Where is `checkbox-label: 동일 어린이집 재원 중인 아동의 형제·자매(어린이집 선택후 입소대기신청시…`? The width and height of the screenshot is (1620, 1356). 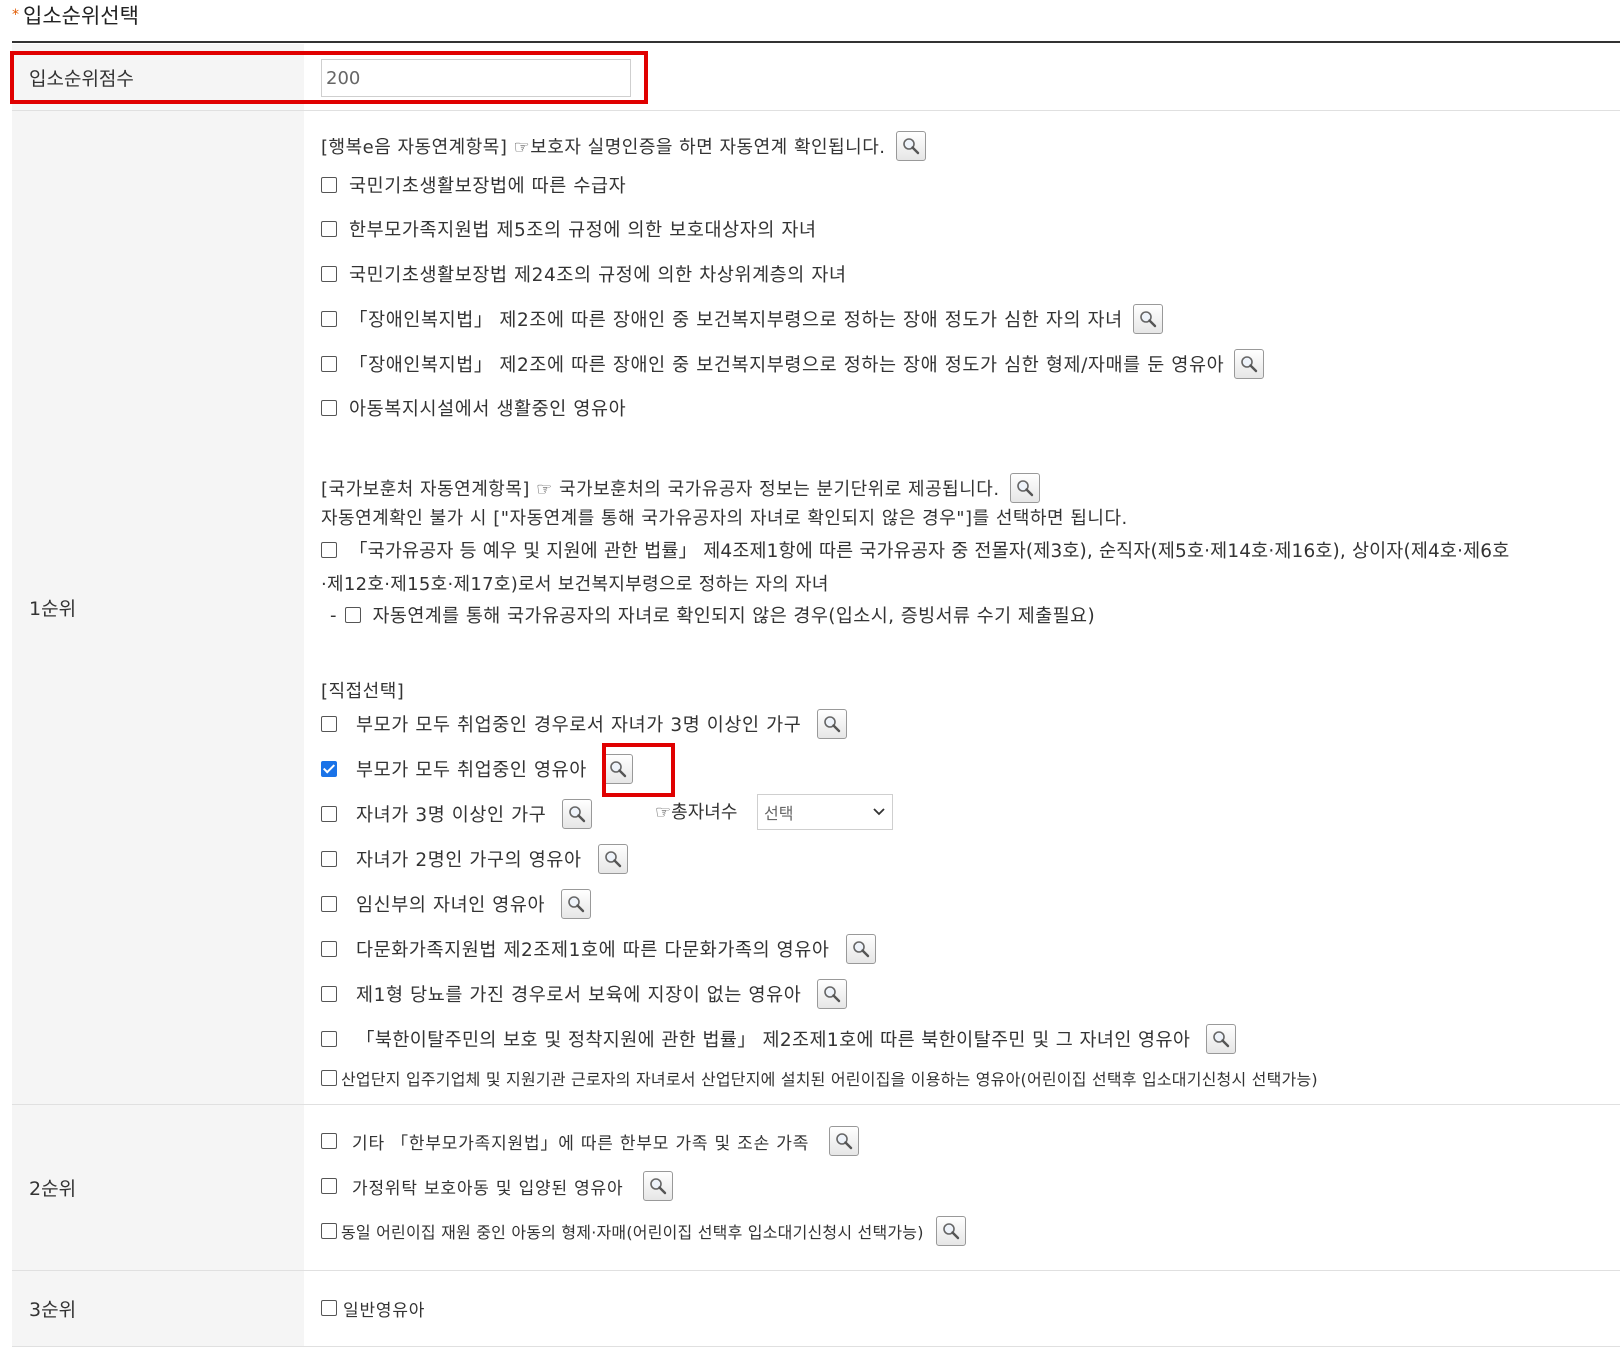
checkbox-label: 동일 어린이집 재원 중인 아동의 형제·자매(어린이집 선택후 입소대기신청시… is located at coordinates (632, 1232).